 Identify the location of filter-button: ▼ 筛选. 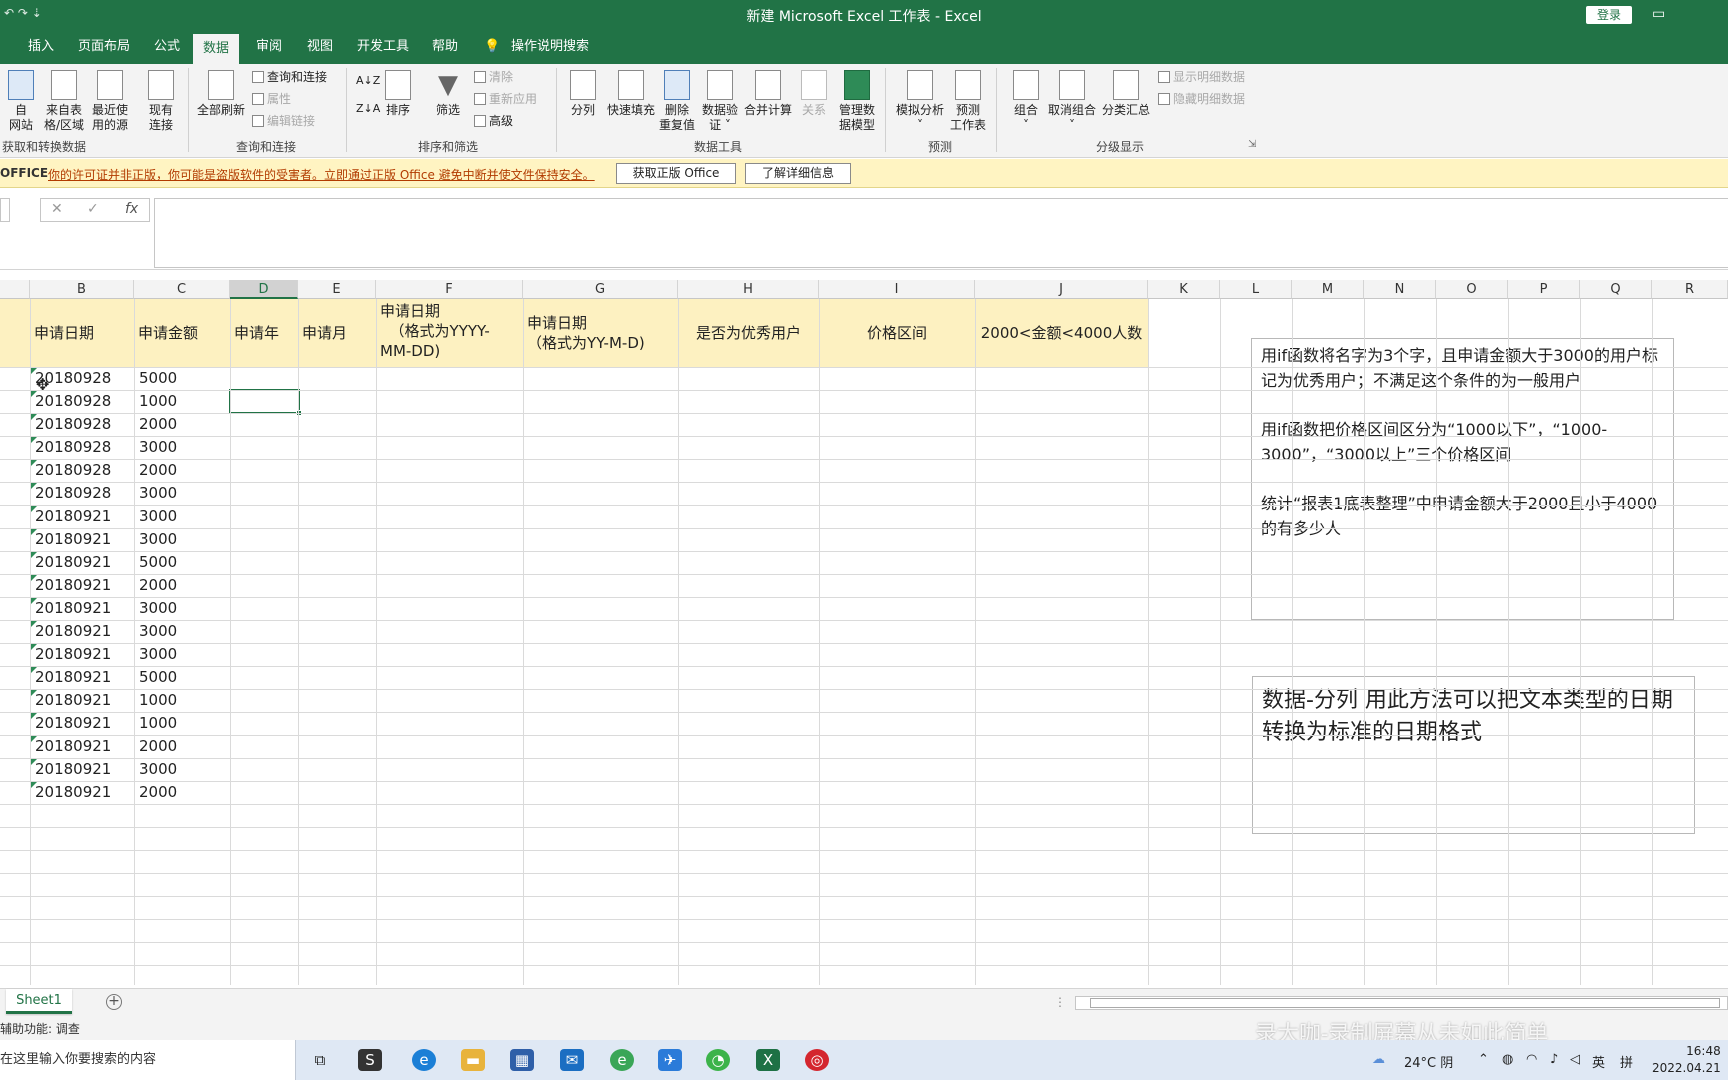
(448, 94).